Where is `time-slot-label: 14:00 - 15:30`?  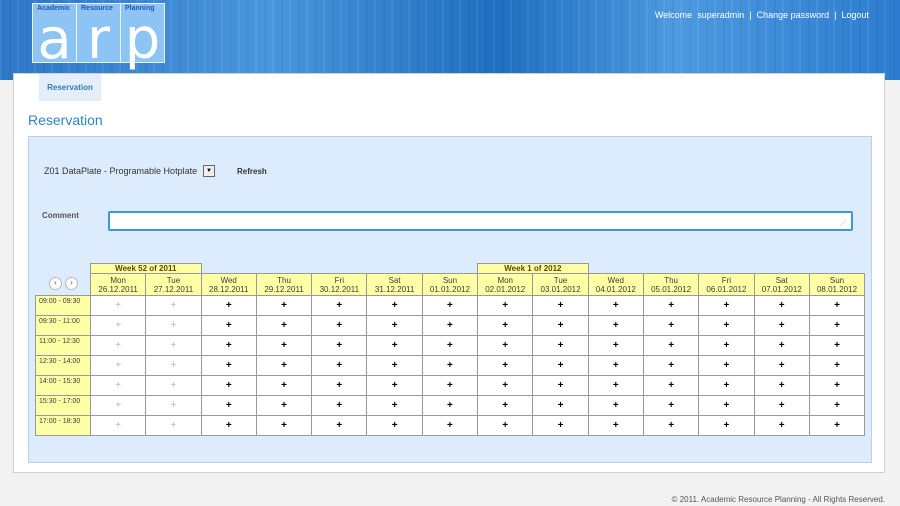 time-slot-label: 14:00 - 15:30 is located at coordinates (63, 385).